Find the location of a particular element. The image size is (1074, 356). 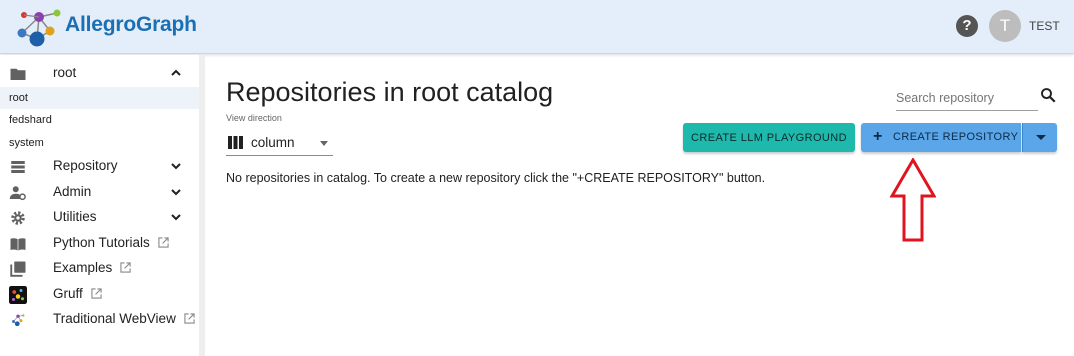

folder-icon is located at coordinates (18, 74).